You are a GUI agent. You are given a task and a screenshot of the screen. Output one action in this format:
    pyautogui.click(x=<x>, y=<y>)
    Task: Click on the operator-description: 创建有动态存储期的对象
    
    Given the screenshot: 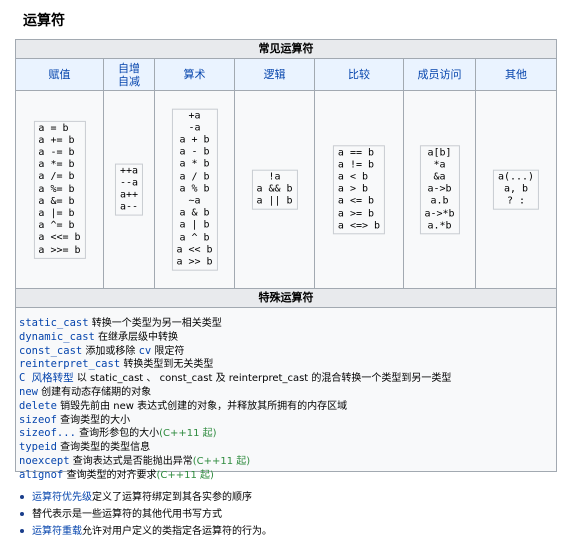 What is the action you would take?
    pyautogui.click(x=94, y=392)
    